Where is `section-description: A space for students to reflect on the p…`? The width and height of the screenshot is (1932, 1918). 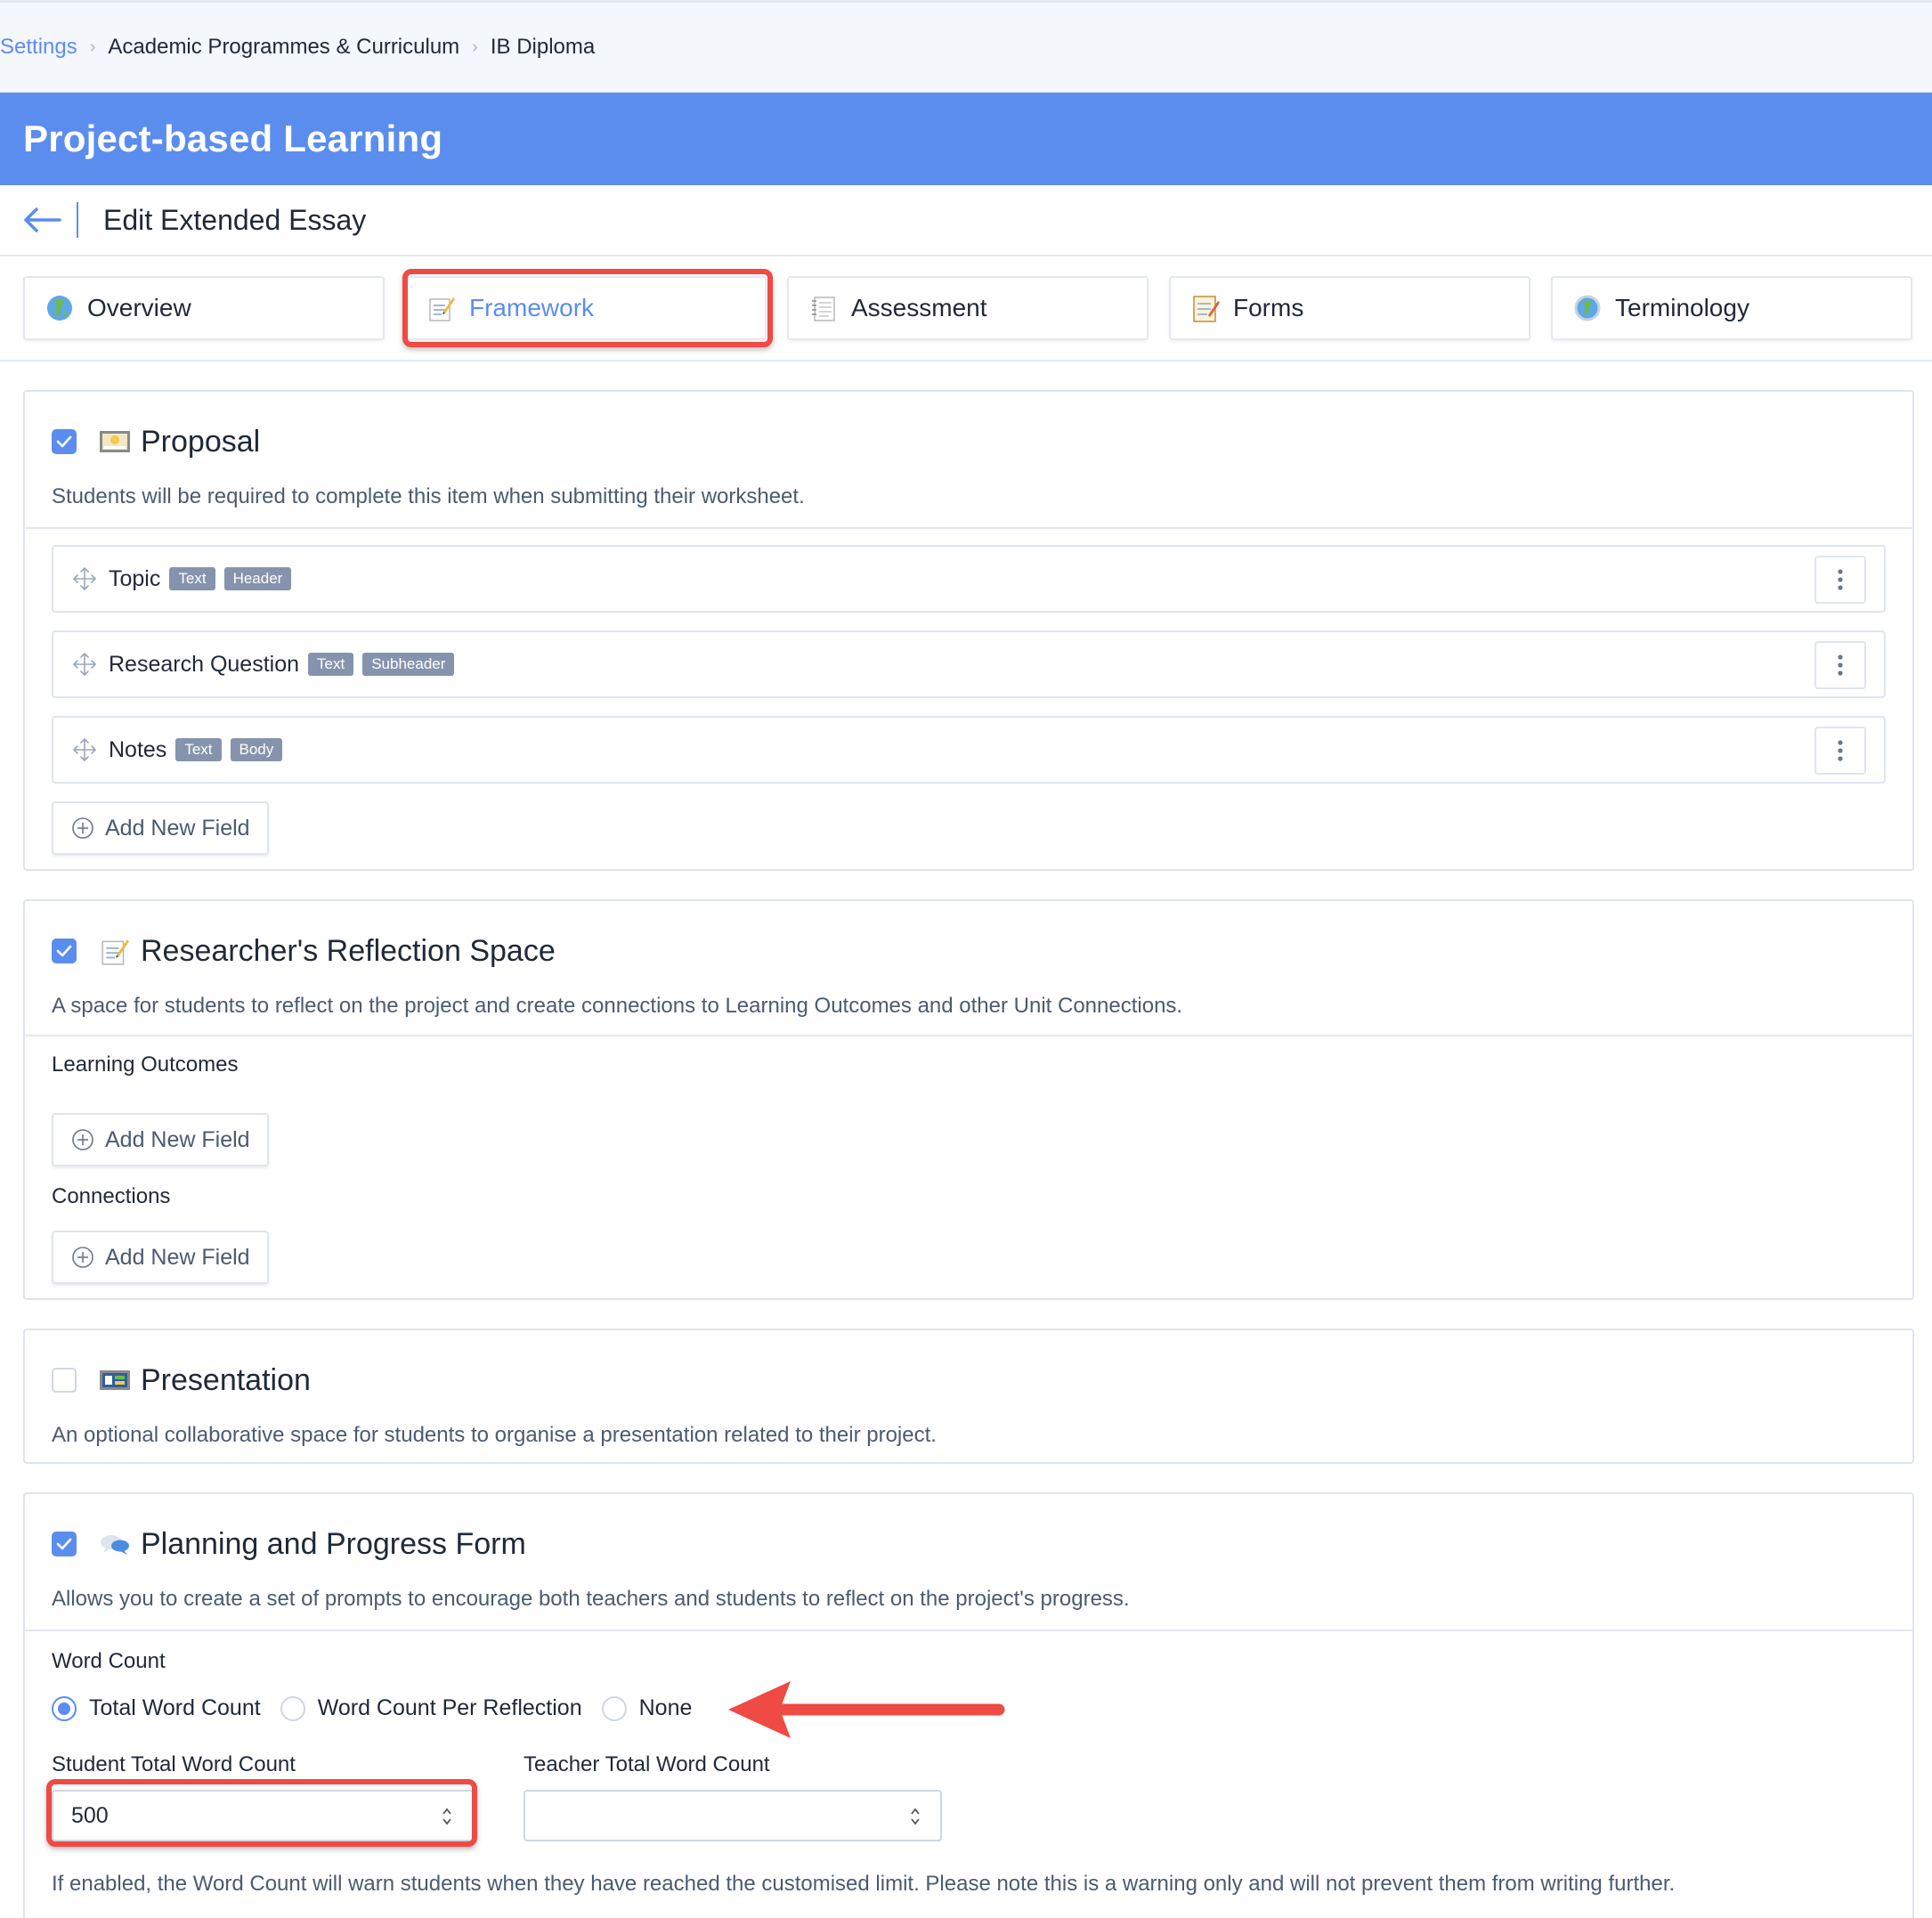
section-description: A space for students to reflect on the p… is located at coordinates (618, 1006).